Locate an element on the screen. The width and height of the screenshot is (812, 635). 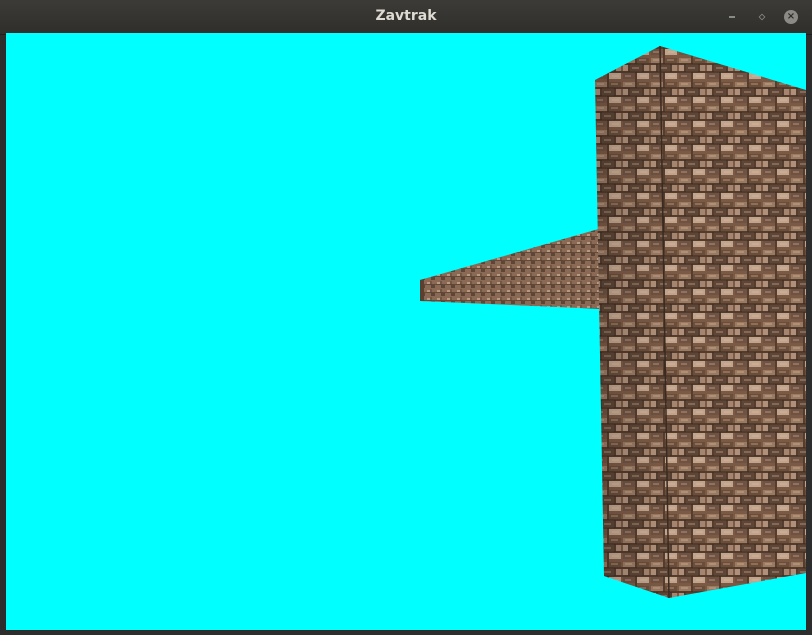
close-icon: × is located at coordinates (791, 17).